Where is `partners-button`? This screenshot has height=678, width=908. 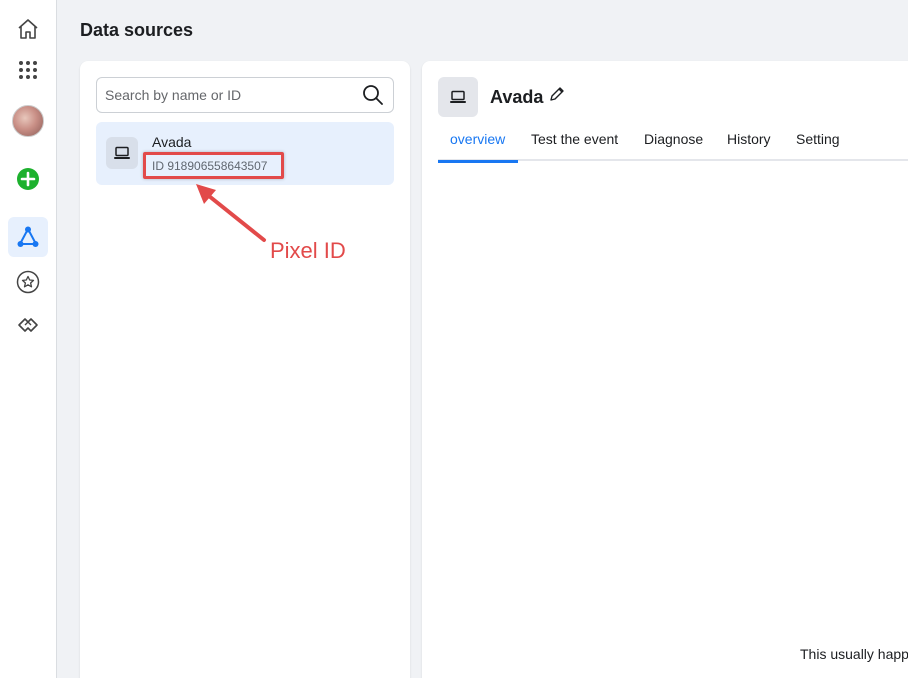 partners-button is located at coordinates (28, 325).